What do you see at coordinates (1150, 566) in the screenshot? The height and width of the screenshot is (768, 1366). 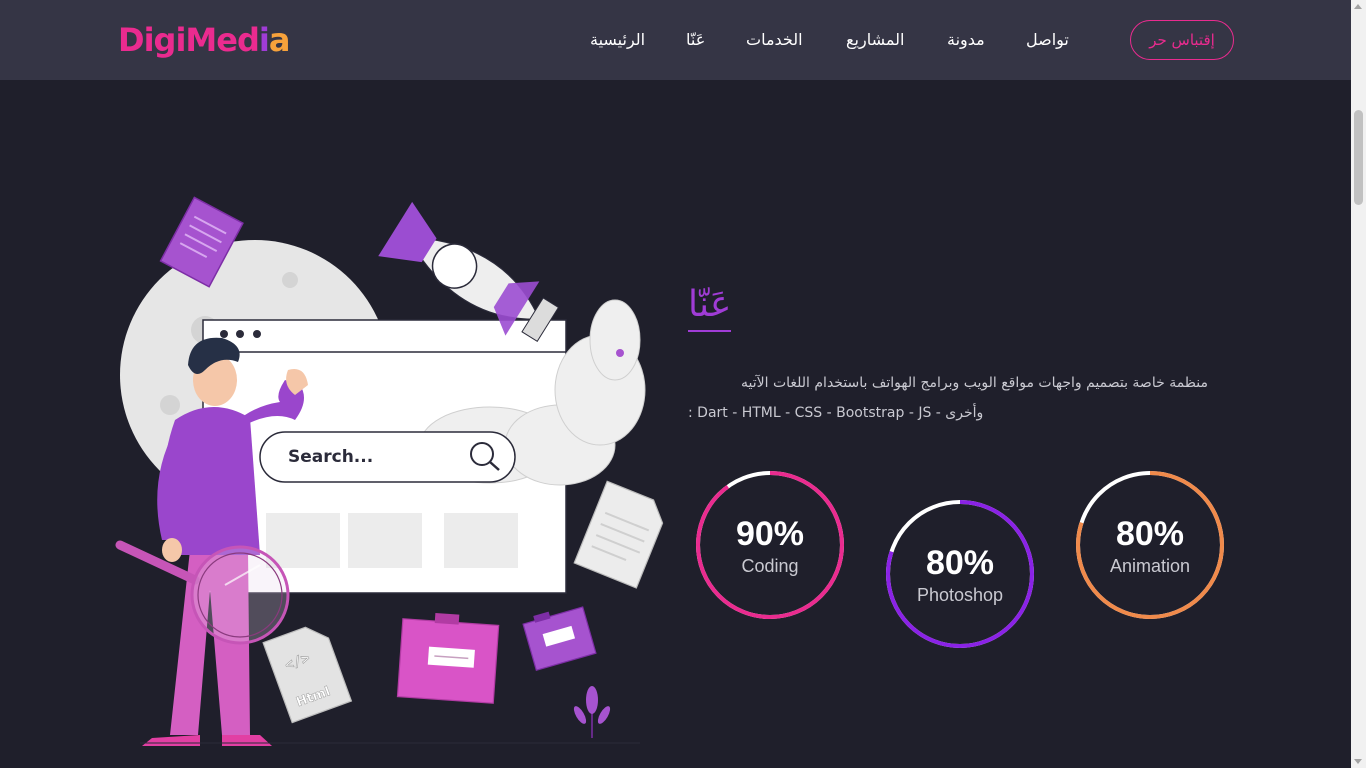 I see `skill-label: Animation` at bounding box center [1150, 566].